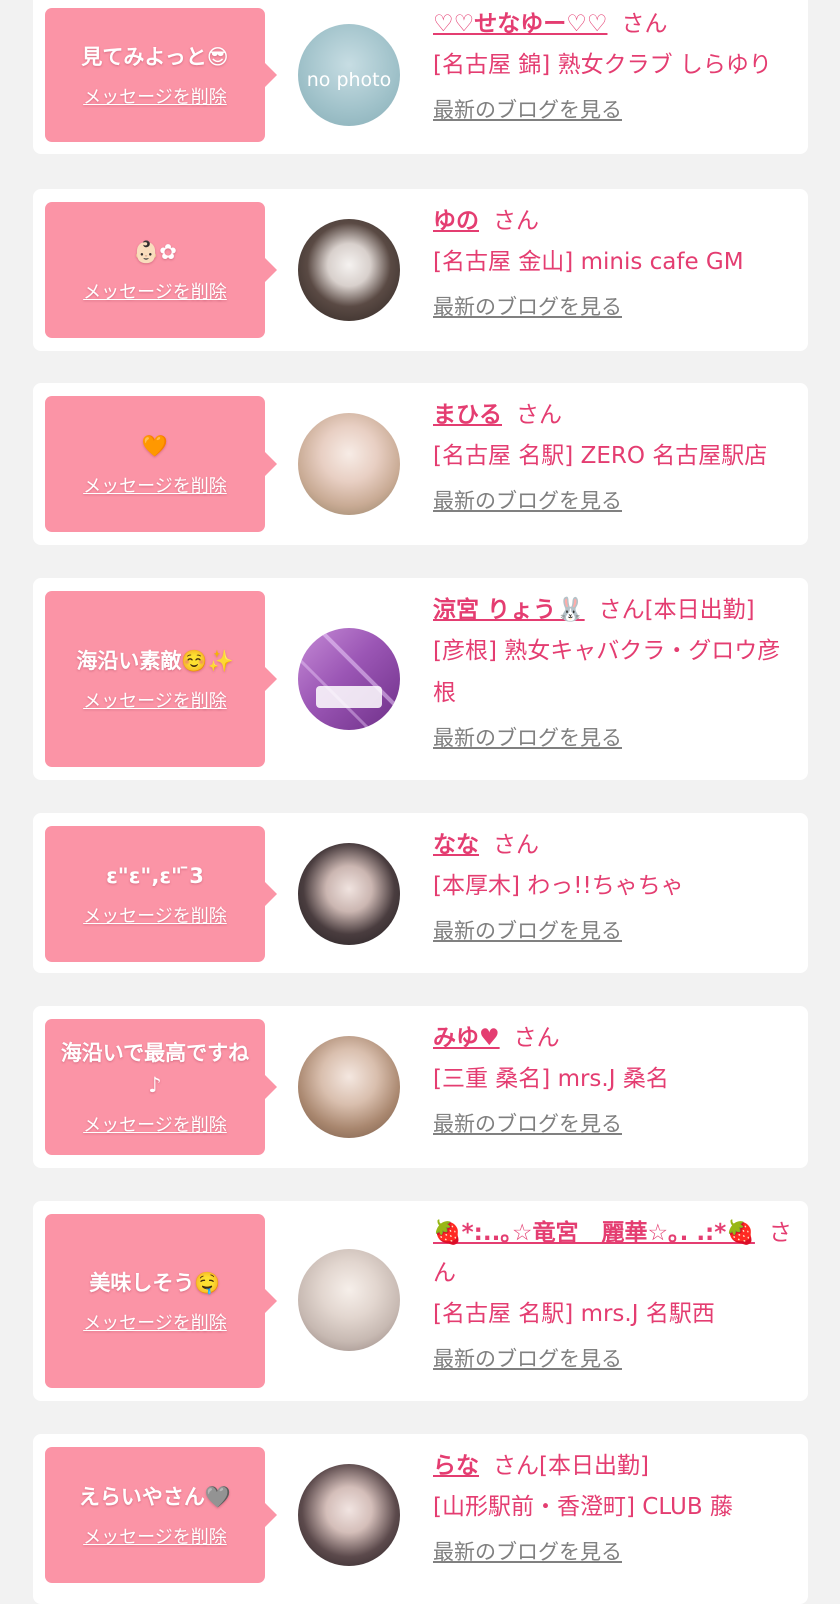 This screenshot has height=1604, width=840. What do you see at coordinates (155, 57) in the screenshot?
I see `message-text: 見てみよっと😎` at bounding box center [155, 57].